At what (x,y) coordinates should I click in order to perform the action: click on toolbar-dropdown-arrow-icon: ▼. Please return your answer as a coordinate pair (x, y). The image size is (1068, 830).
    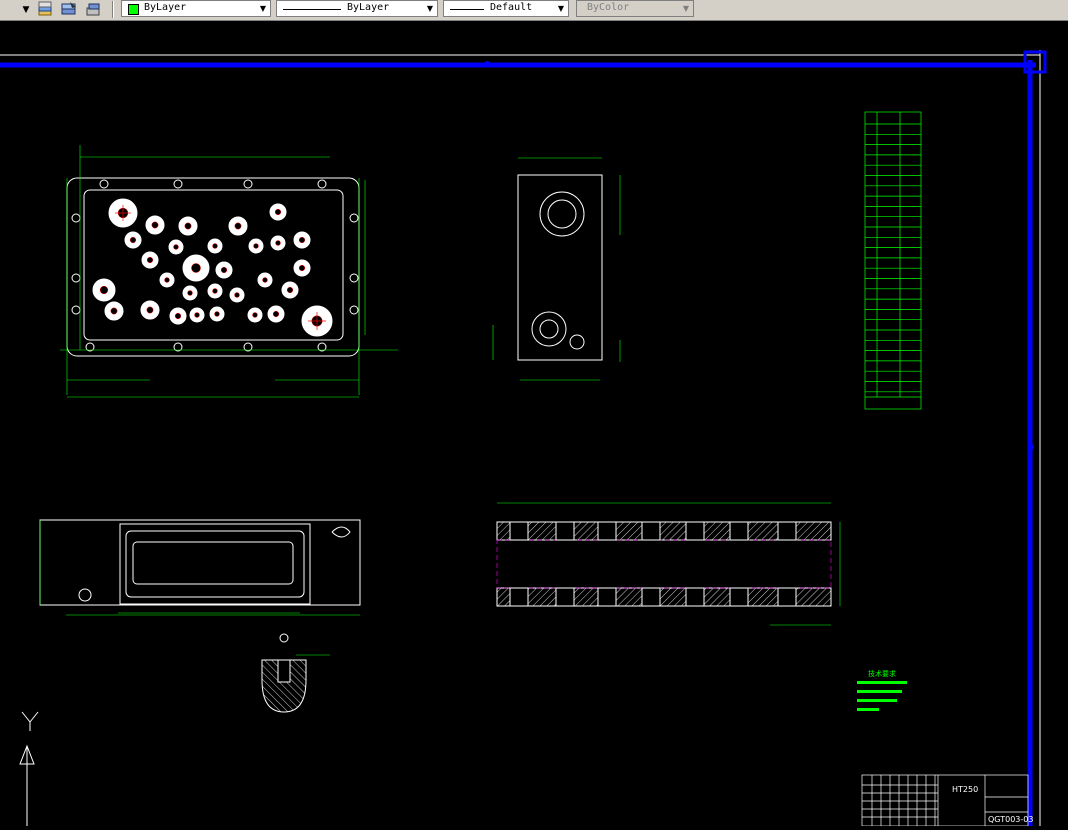
    Looking at the image, I should click on (26, 10).